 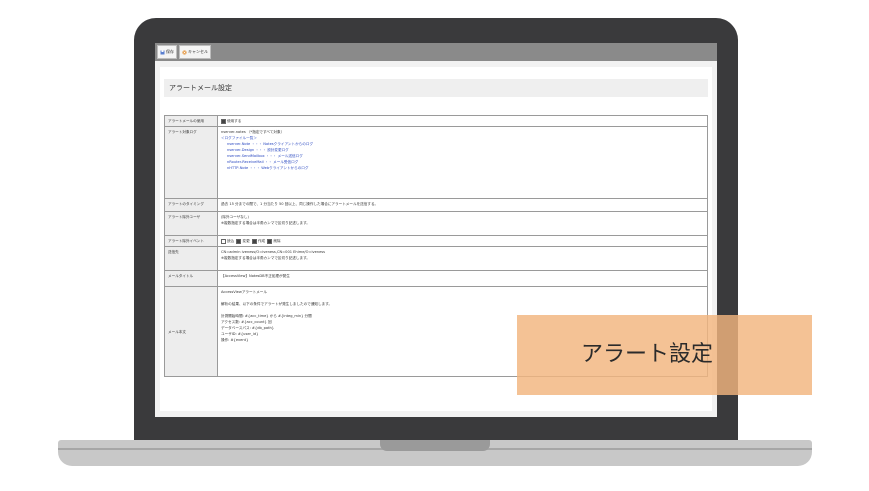 I want to click on toolbar: 保存 キャンセル, so click(x=436, y=52).